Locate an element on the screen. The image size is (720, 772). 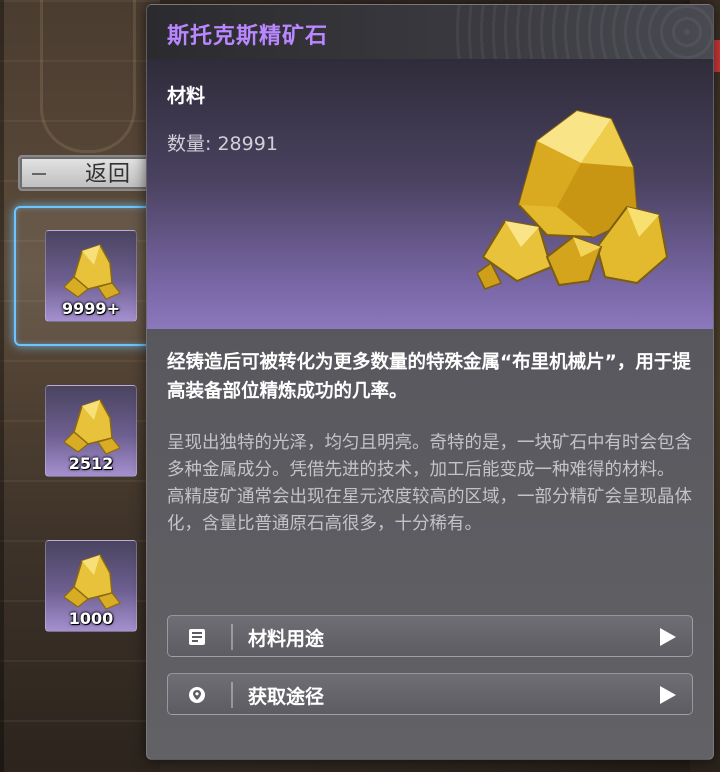
inventory-slot-3: 1000 is located at coordinates (91, 586).